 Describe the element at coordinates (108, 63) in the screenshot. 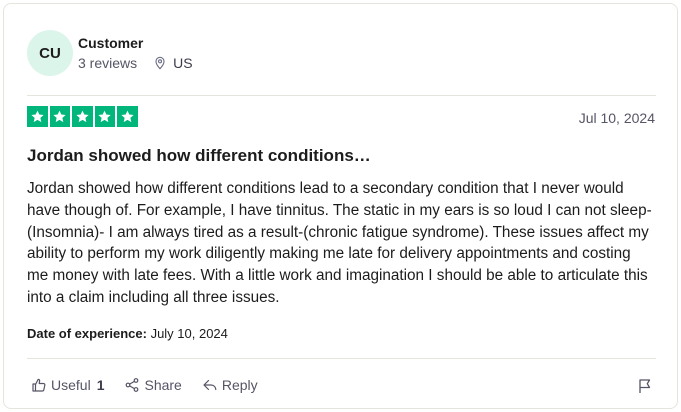

I see `reviews-count: 3 reviews` at that location.